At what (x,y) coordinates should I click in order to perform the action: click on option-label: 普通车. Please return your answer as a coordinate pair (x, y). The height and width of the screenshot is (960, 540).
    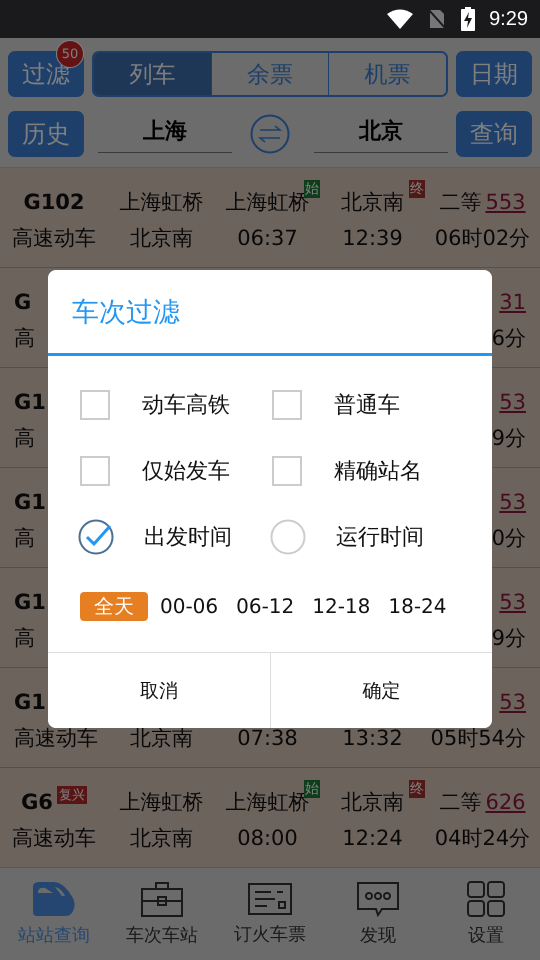
    Looking at the image, I should click on (367, 406).